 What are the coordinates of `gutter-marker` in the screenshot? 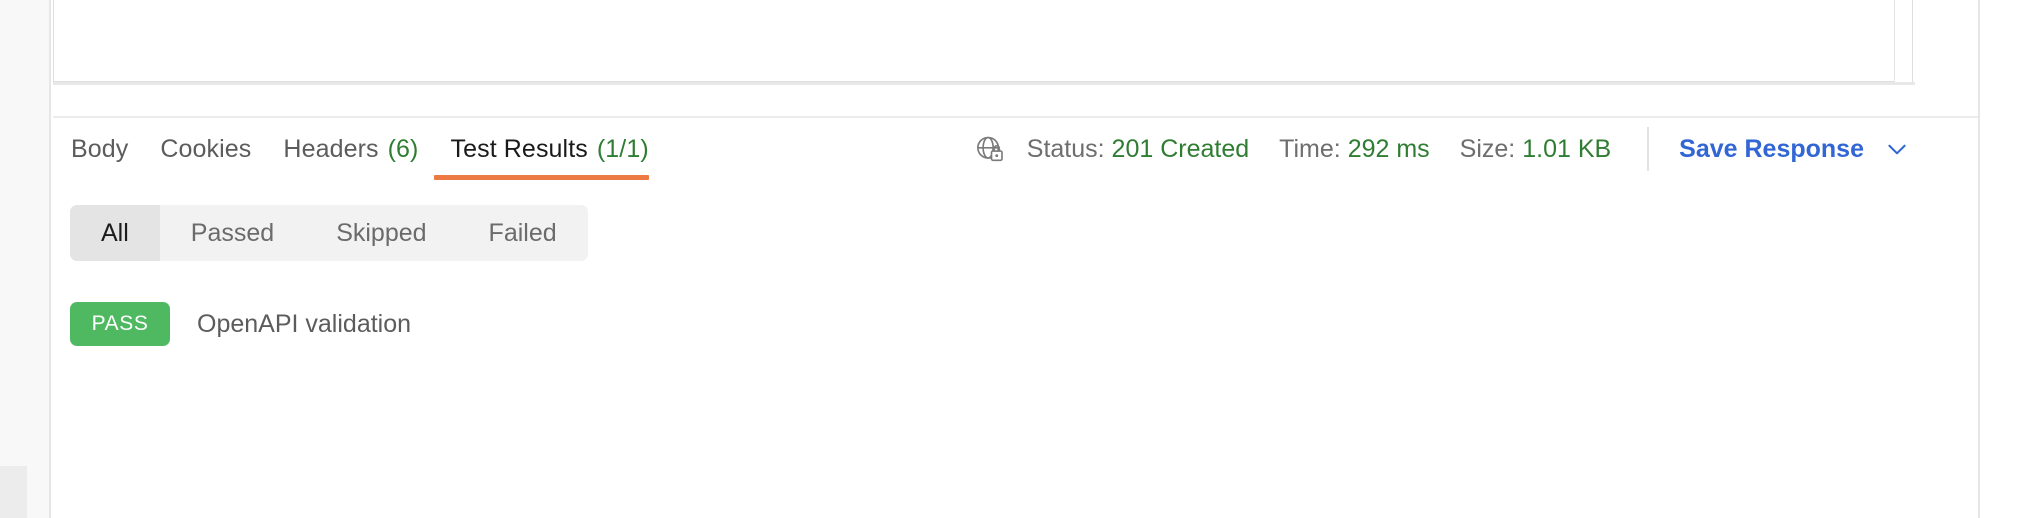 It's located at (13, 492).